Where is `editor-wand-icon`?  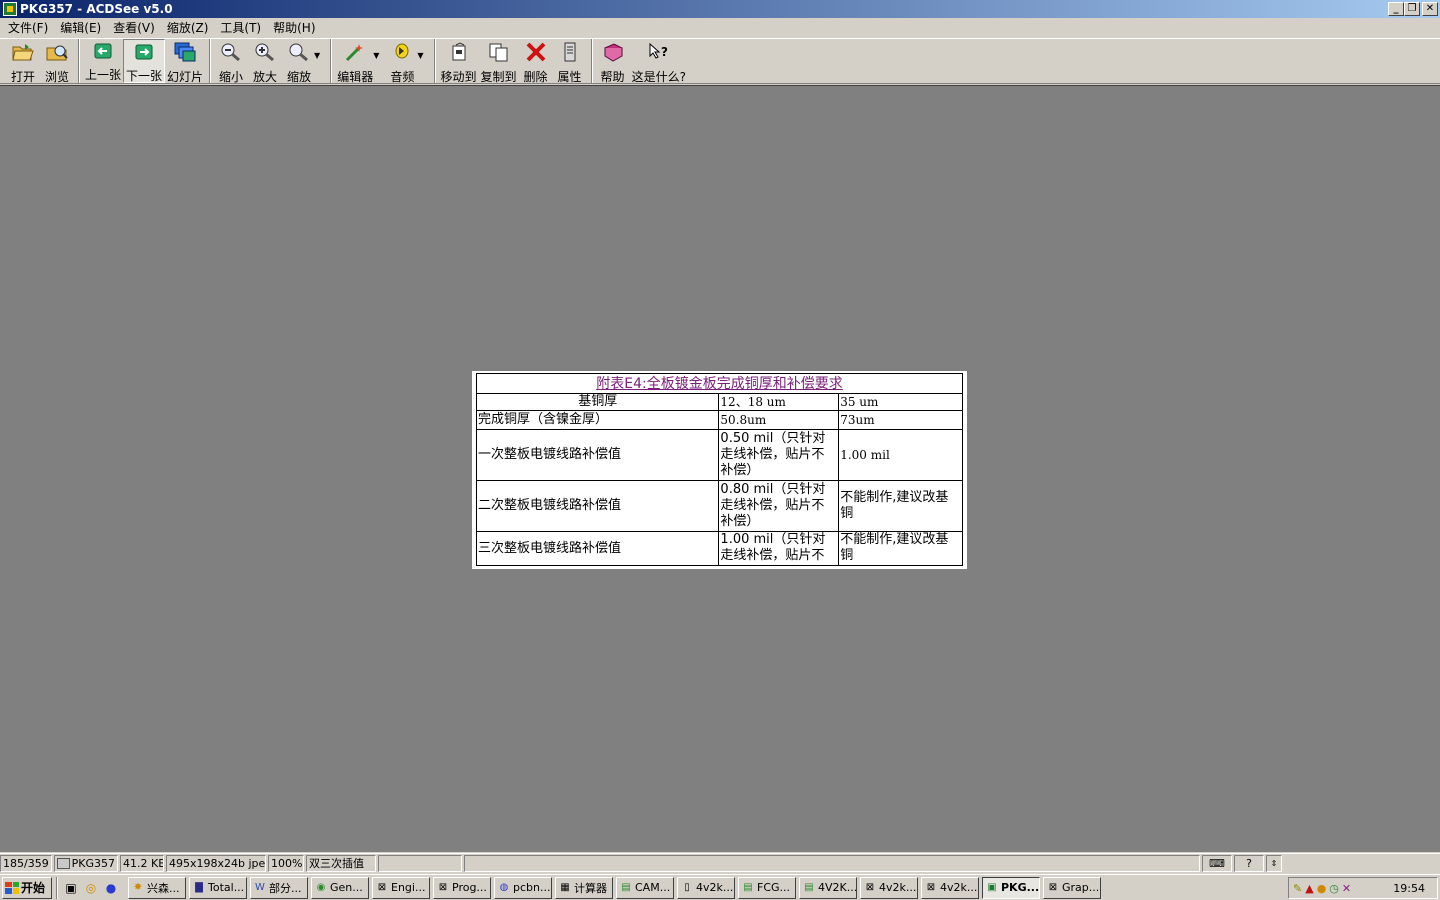 editor-wand-icon is located at coordinates (355, 52).